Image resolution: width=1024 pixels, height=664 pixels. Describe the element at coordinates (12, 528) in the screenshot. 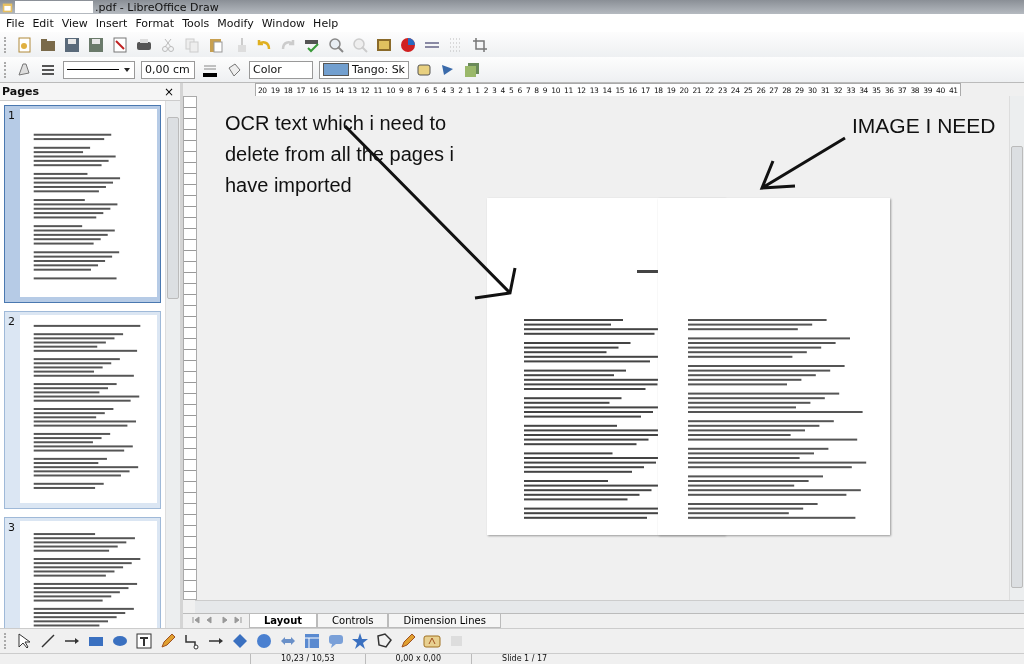

I see `page-number: 3` at that location.